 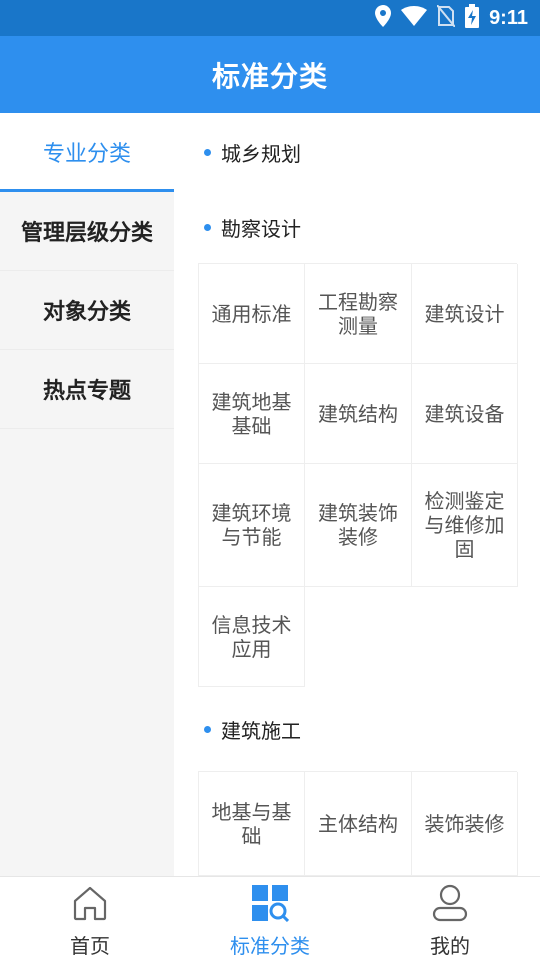 I want to click on section-header: 勘察设计, so click(x=357, y=227).